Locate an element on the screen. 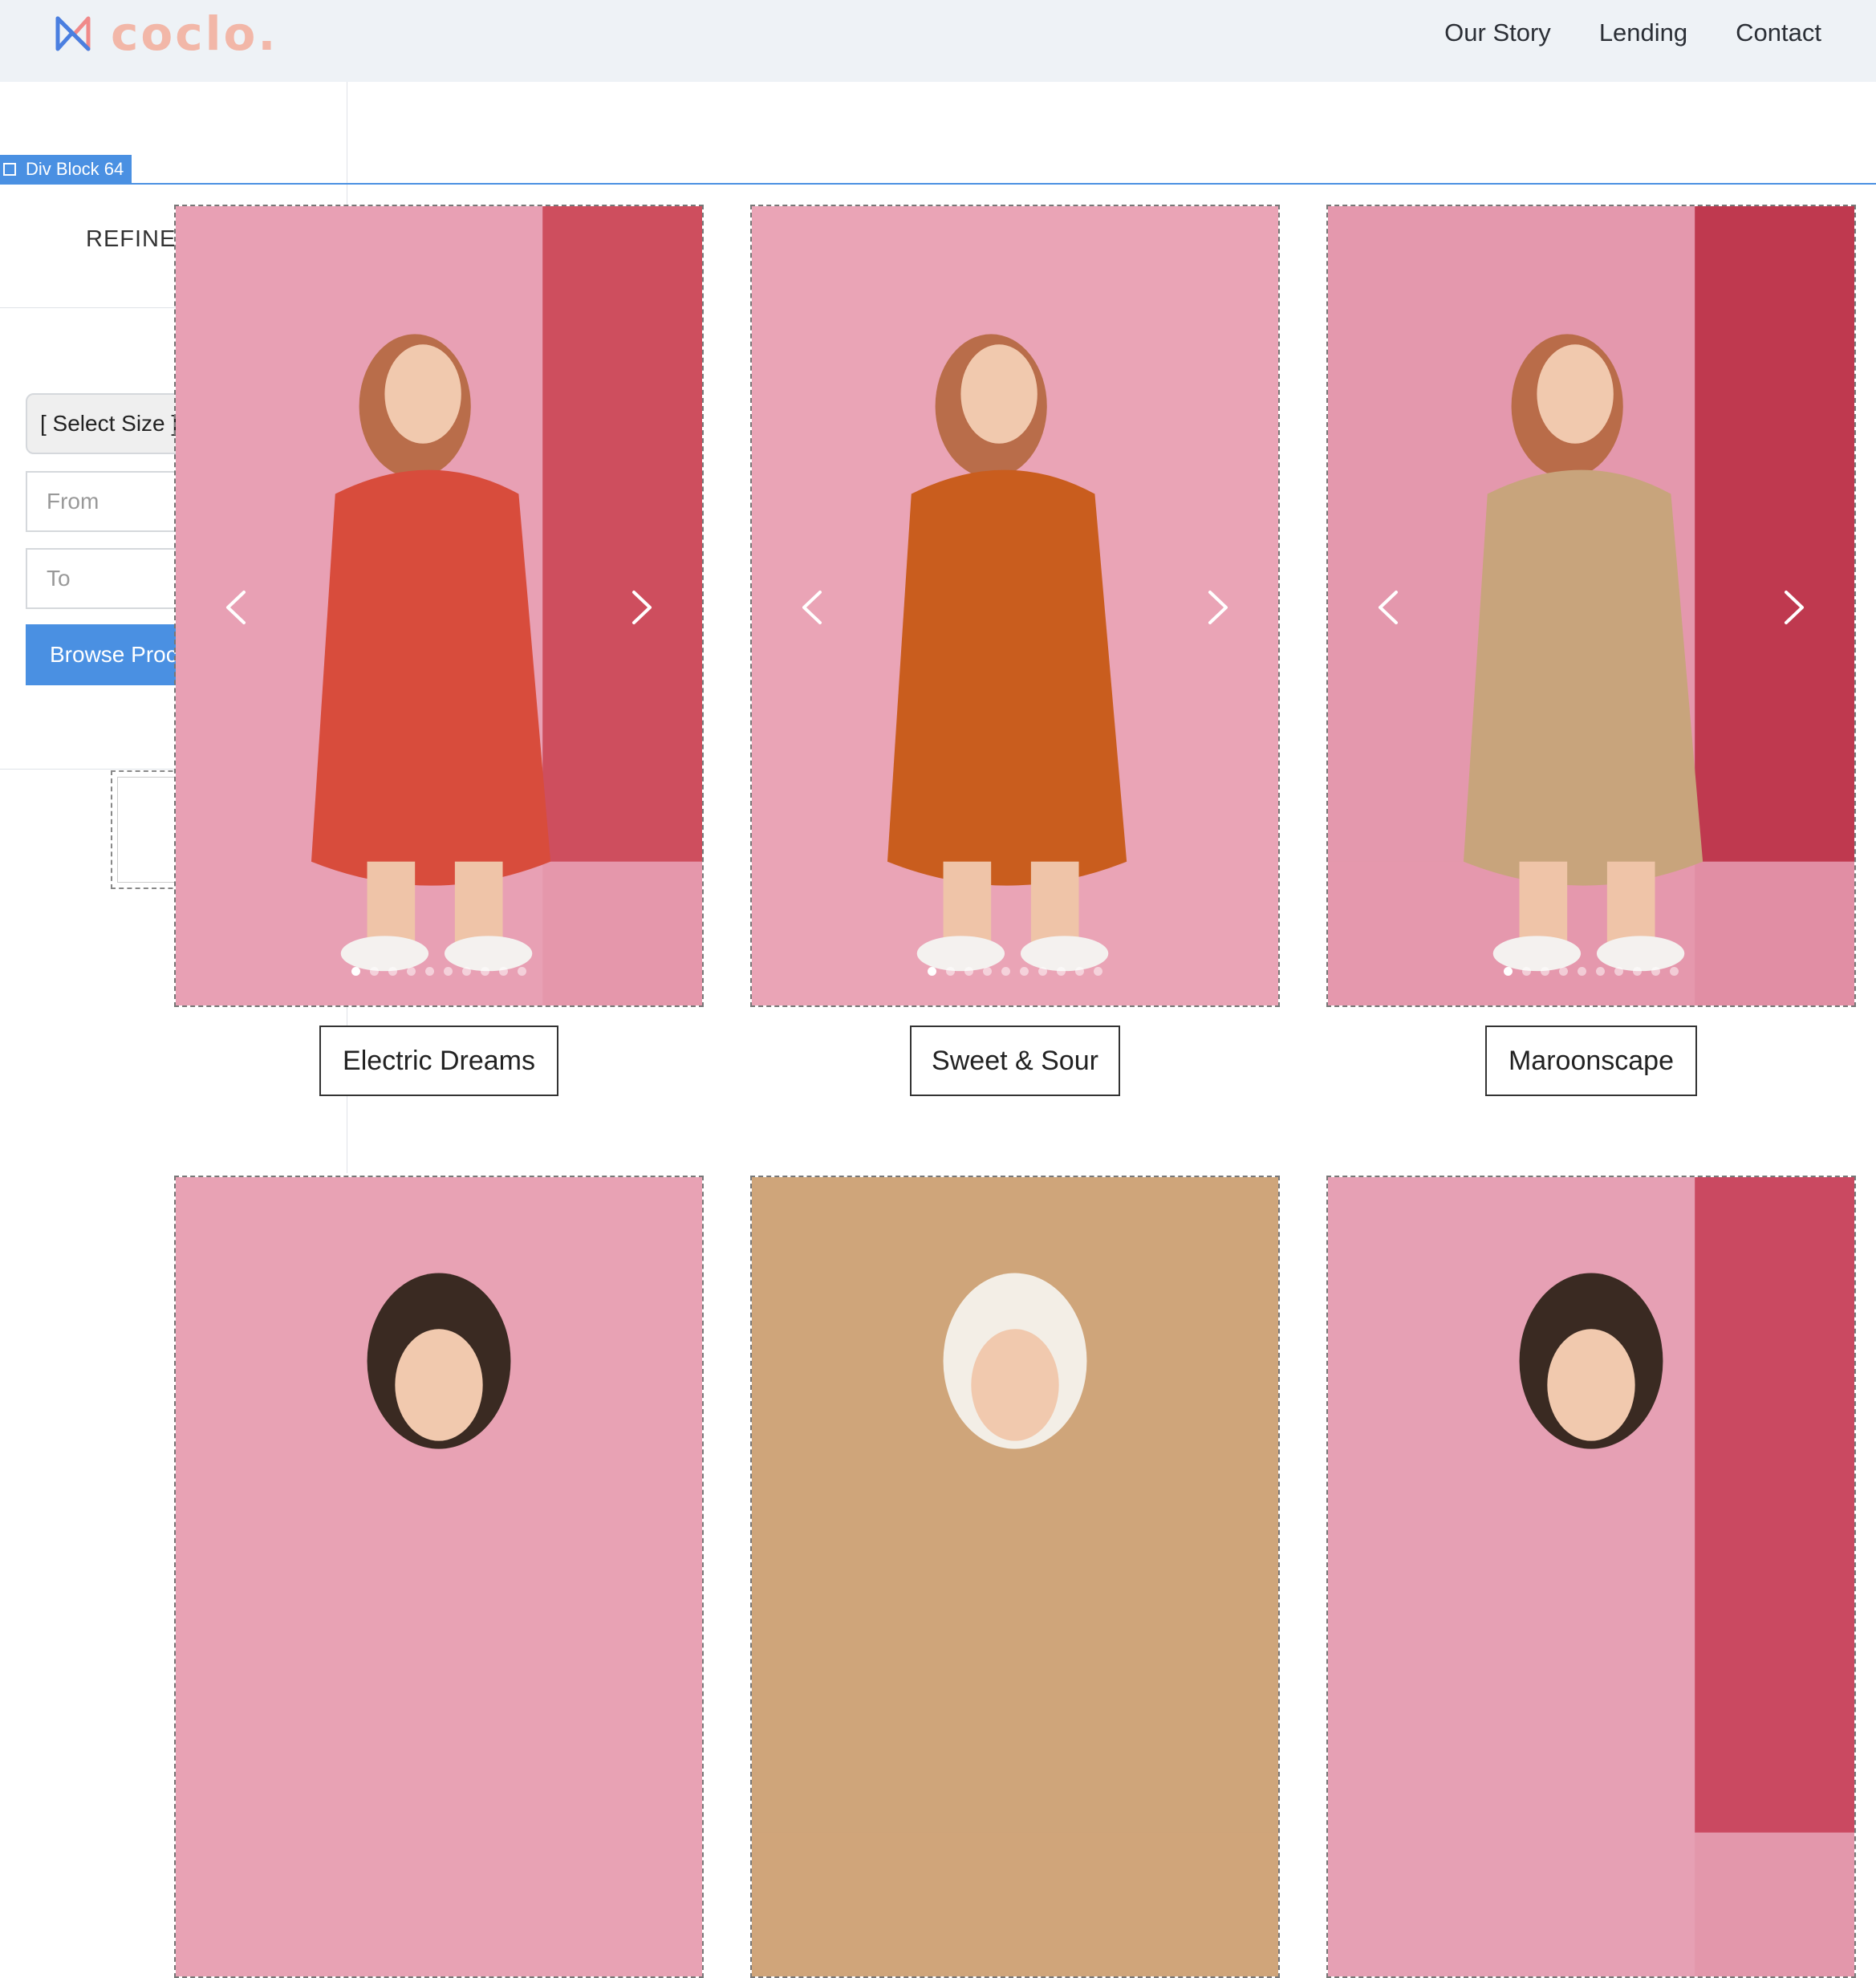 Image resolution: width=1876 pixels, height=1978 pixels. nav-our-story: Our Story is located at coordinates (1497, 33).